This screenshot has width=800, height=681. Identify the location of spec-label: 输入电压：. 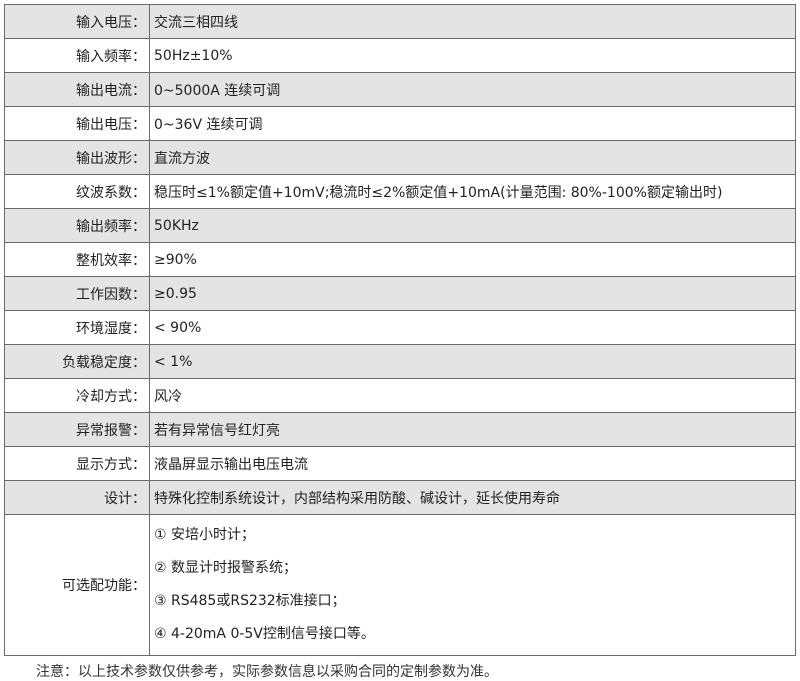
(77, 21).